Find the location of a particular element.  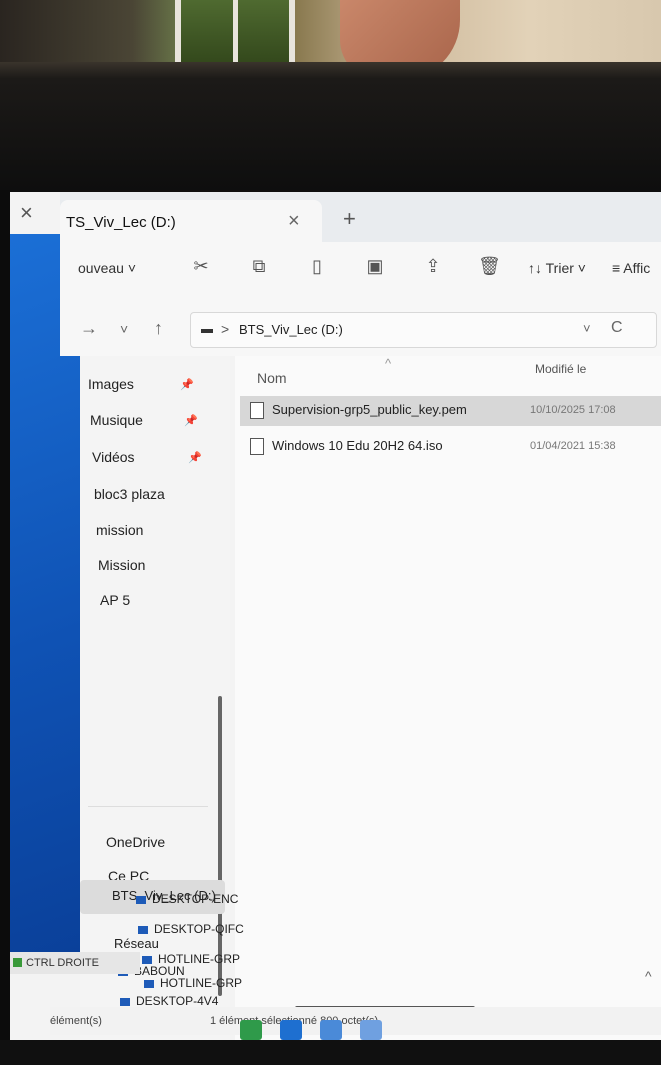

laptop-bezel-bottom is located at coordinates (330, 1052).